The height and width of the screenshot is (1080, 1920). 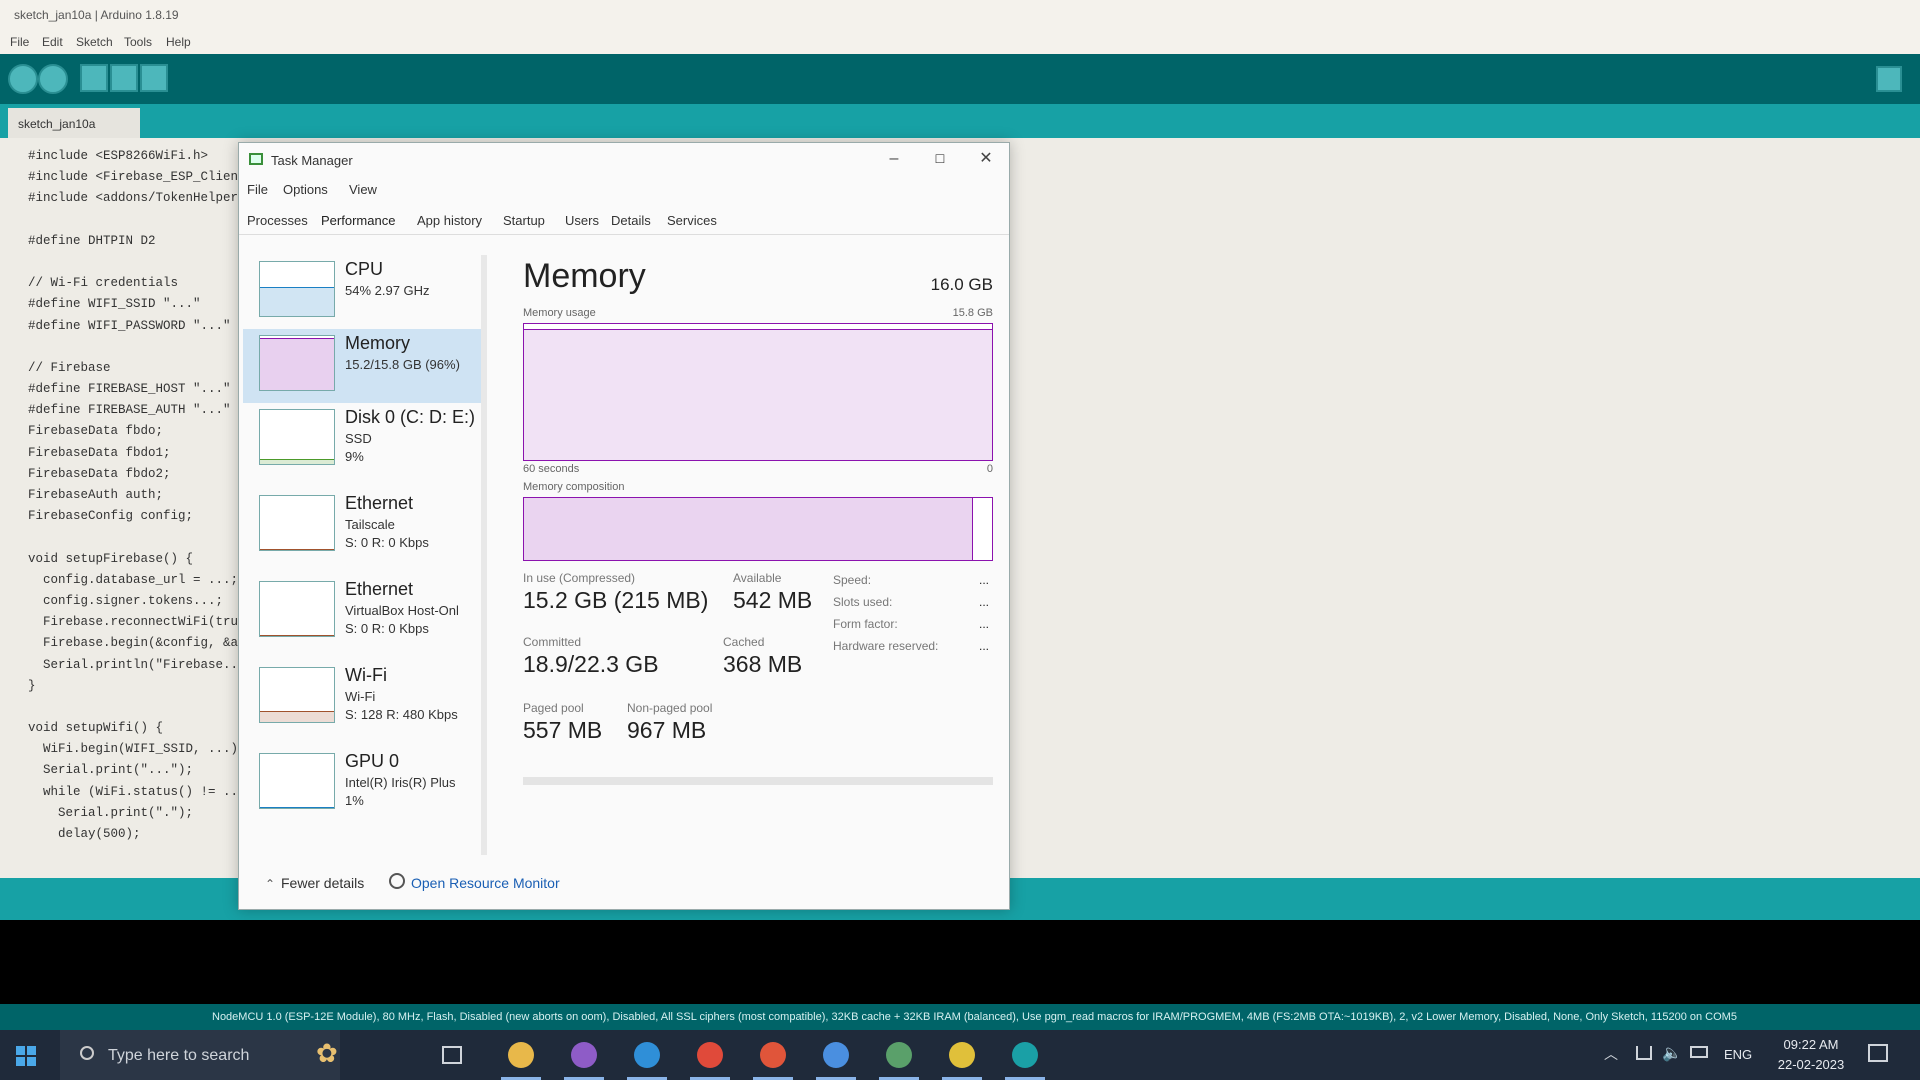 What do you see at coordinates (370, 524) in the screenshot?
I see `sidebar-item-sub: Tailscale` at bounding box center [370, 524].